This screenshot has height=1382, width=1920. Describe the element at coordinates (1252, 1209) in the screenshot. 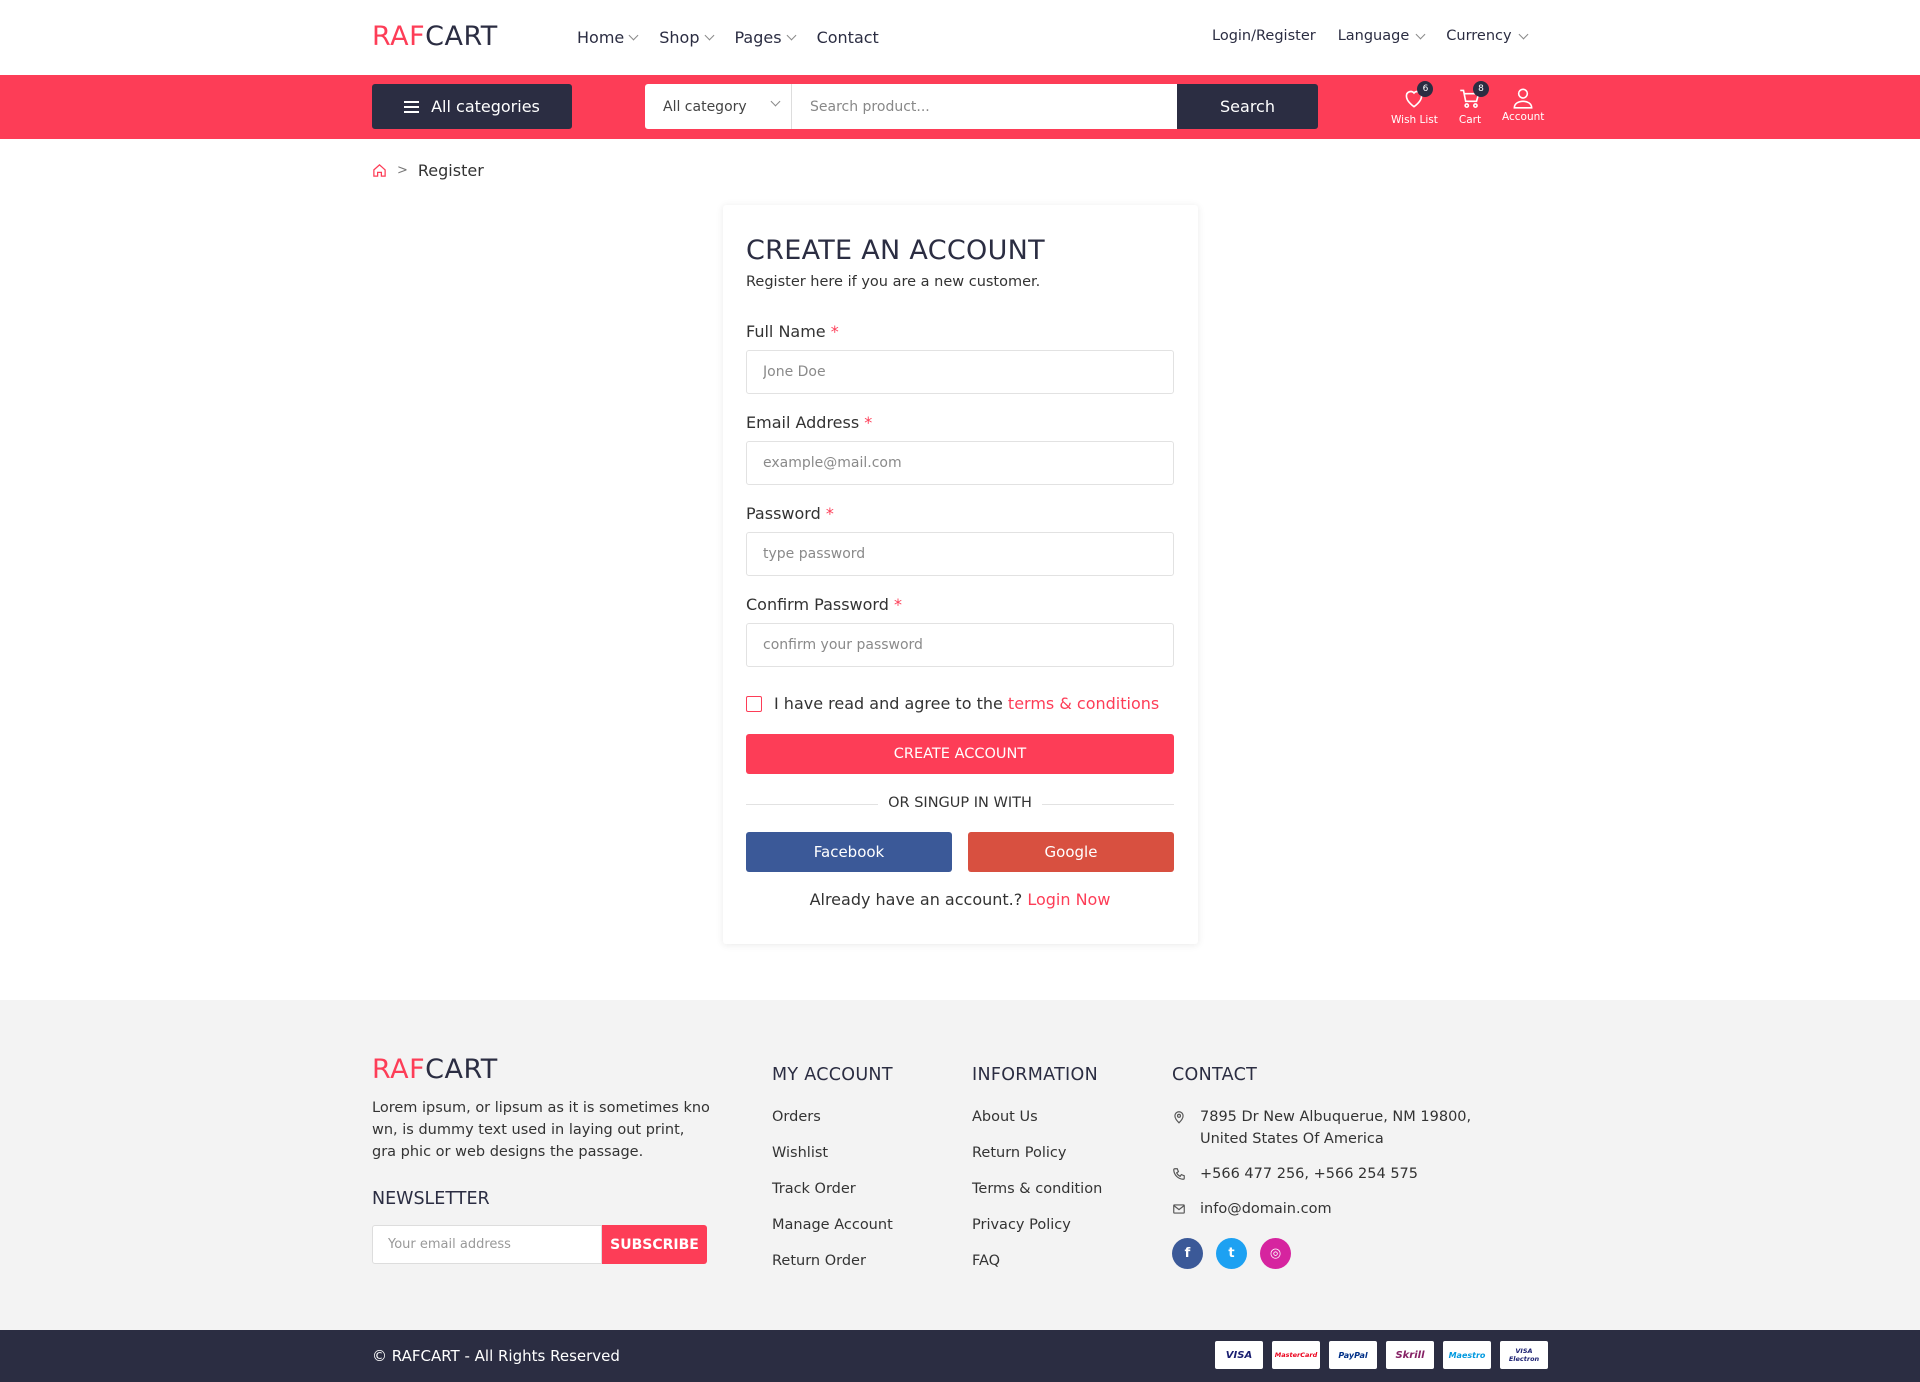

I see `contact-email: info@domain.com` at that location.